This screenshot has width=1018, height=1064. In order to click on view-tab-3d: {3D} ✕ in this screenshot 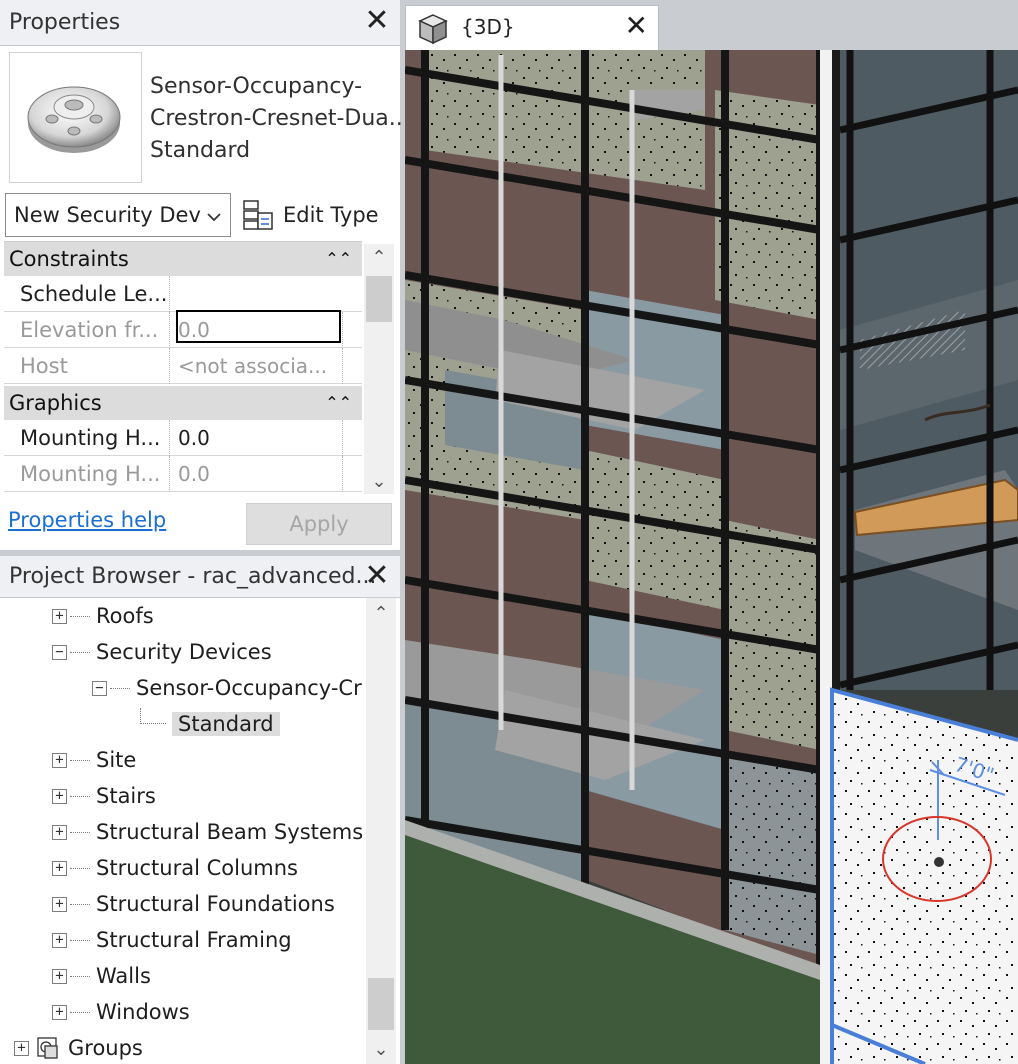, I will do `click(532, 27)`.